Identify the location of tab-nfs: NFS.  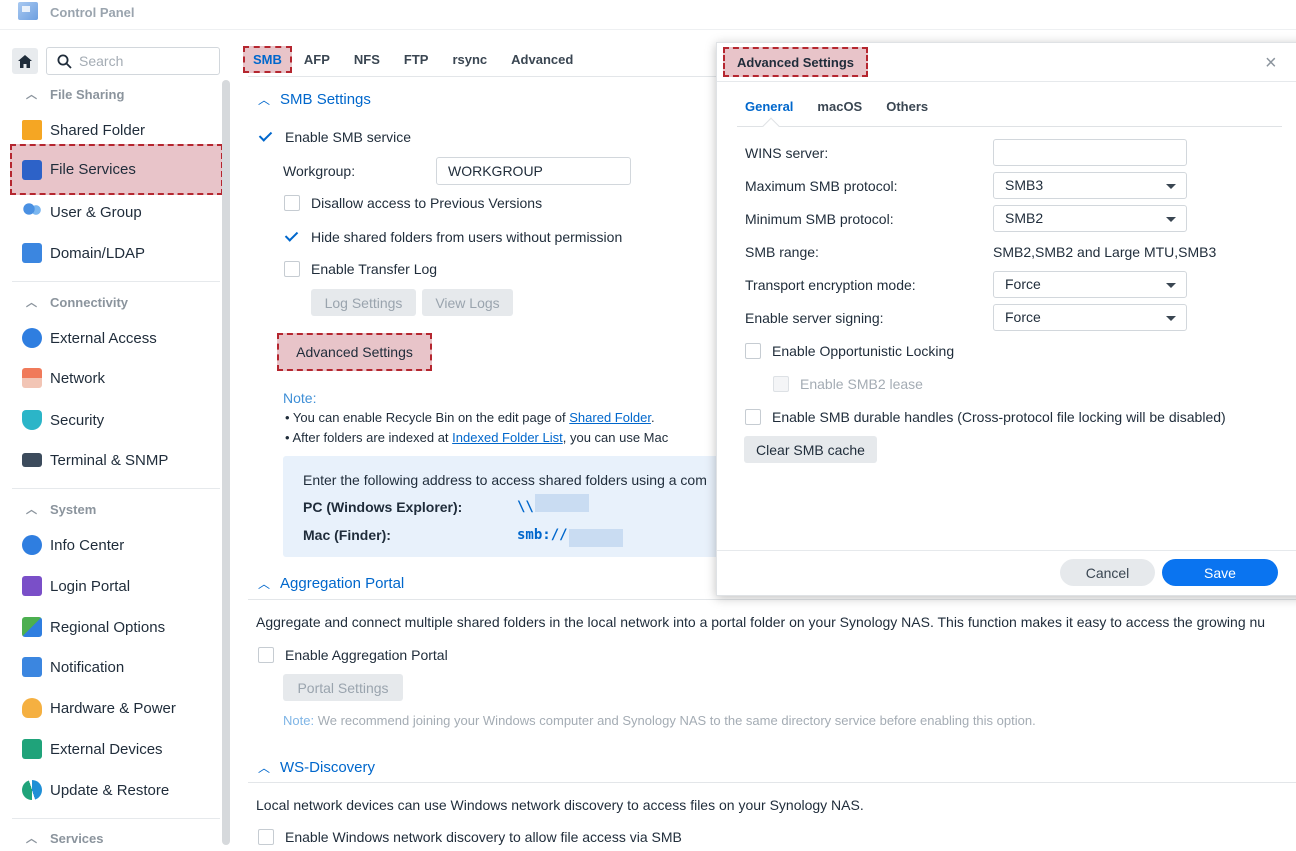
(367, 59).